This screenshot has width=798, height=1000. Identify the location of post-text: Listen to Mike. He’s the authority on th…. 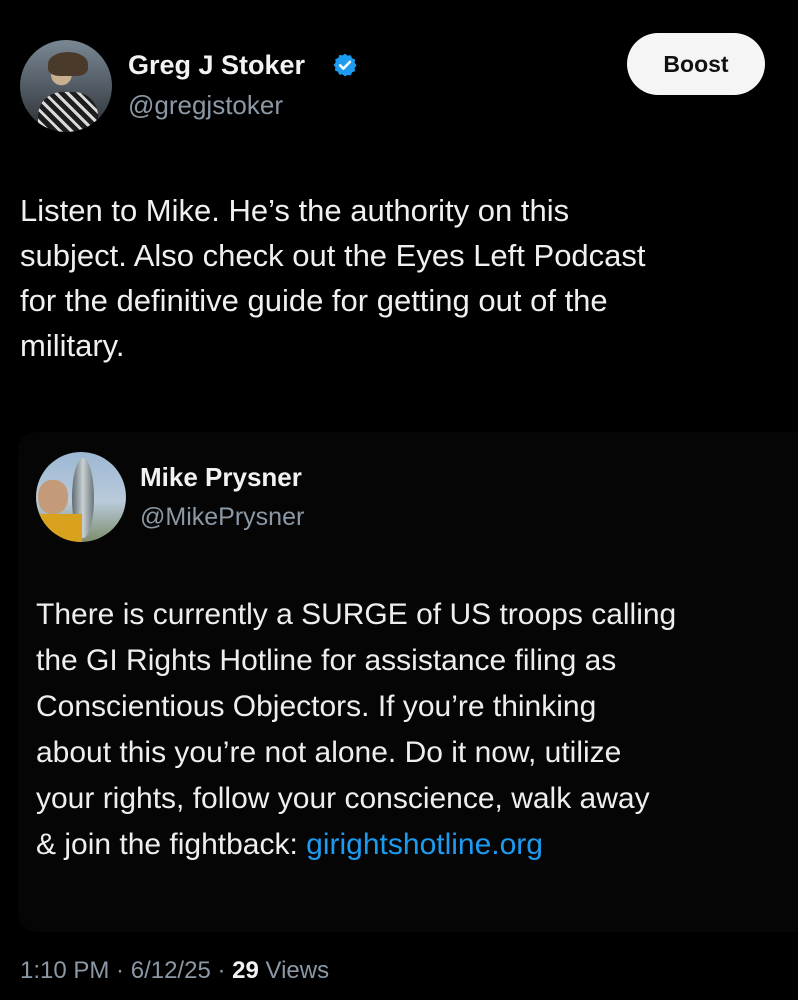
(333, 278).